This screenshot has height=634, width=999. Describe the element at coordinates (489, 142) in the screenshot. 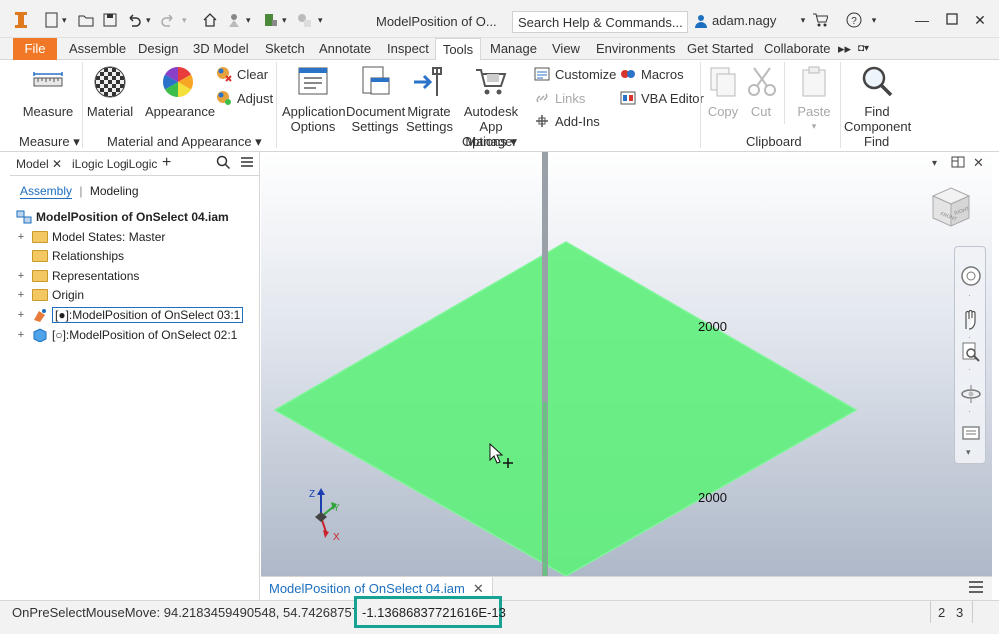

I see `panel-options: Options ▾` at that location.